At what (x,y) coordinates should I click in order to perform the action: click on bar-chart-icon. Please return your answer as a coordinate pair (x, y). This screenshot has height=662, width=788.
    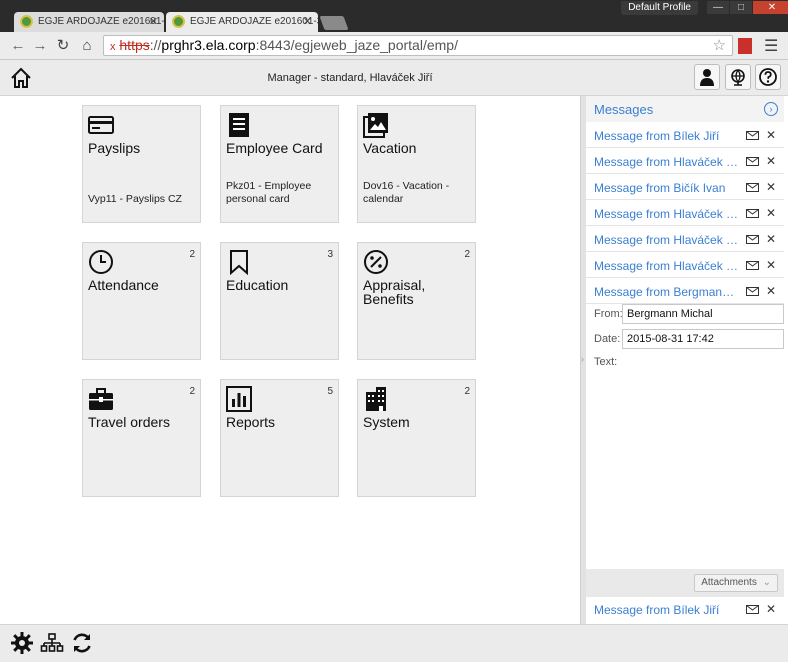
    Looking at the image, I should click on (239, 399).